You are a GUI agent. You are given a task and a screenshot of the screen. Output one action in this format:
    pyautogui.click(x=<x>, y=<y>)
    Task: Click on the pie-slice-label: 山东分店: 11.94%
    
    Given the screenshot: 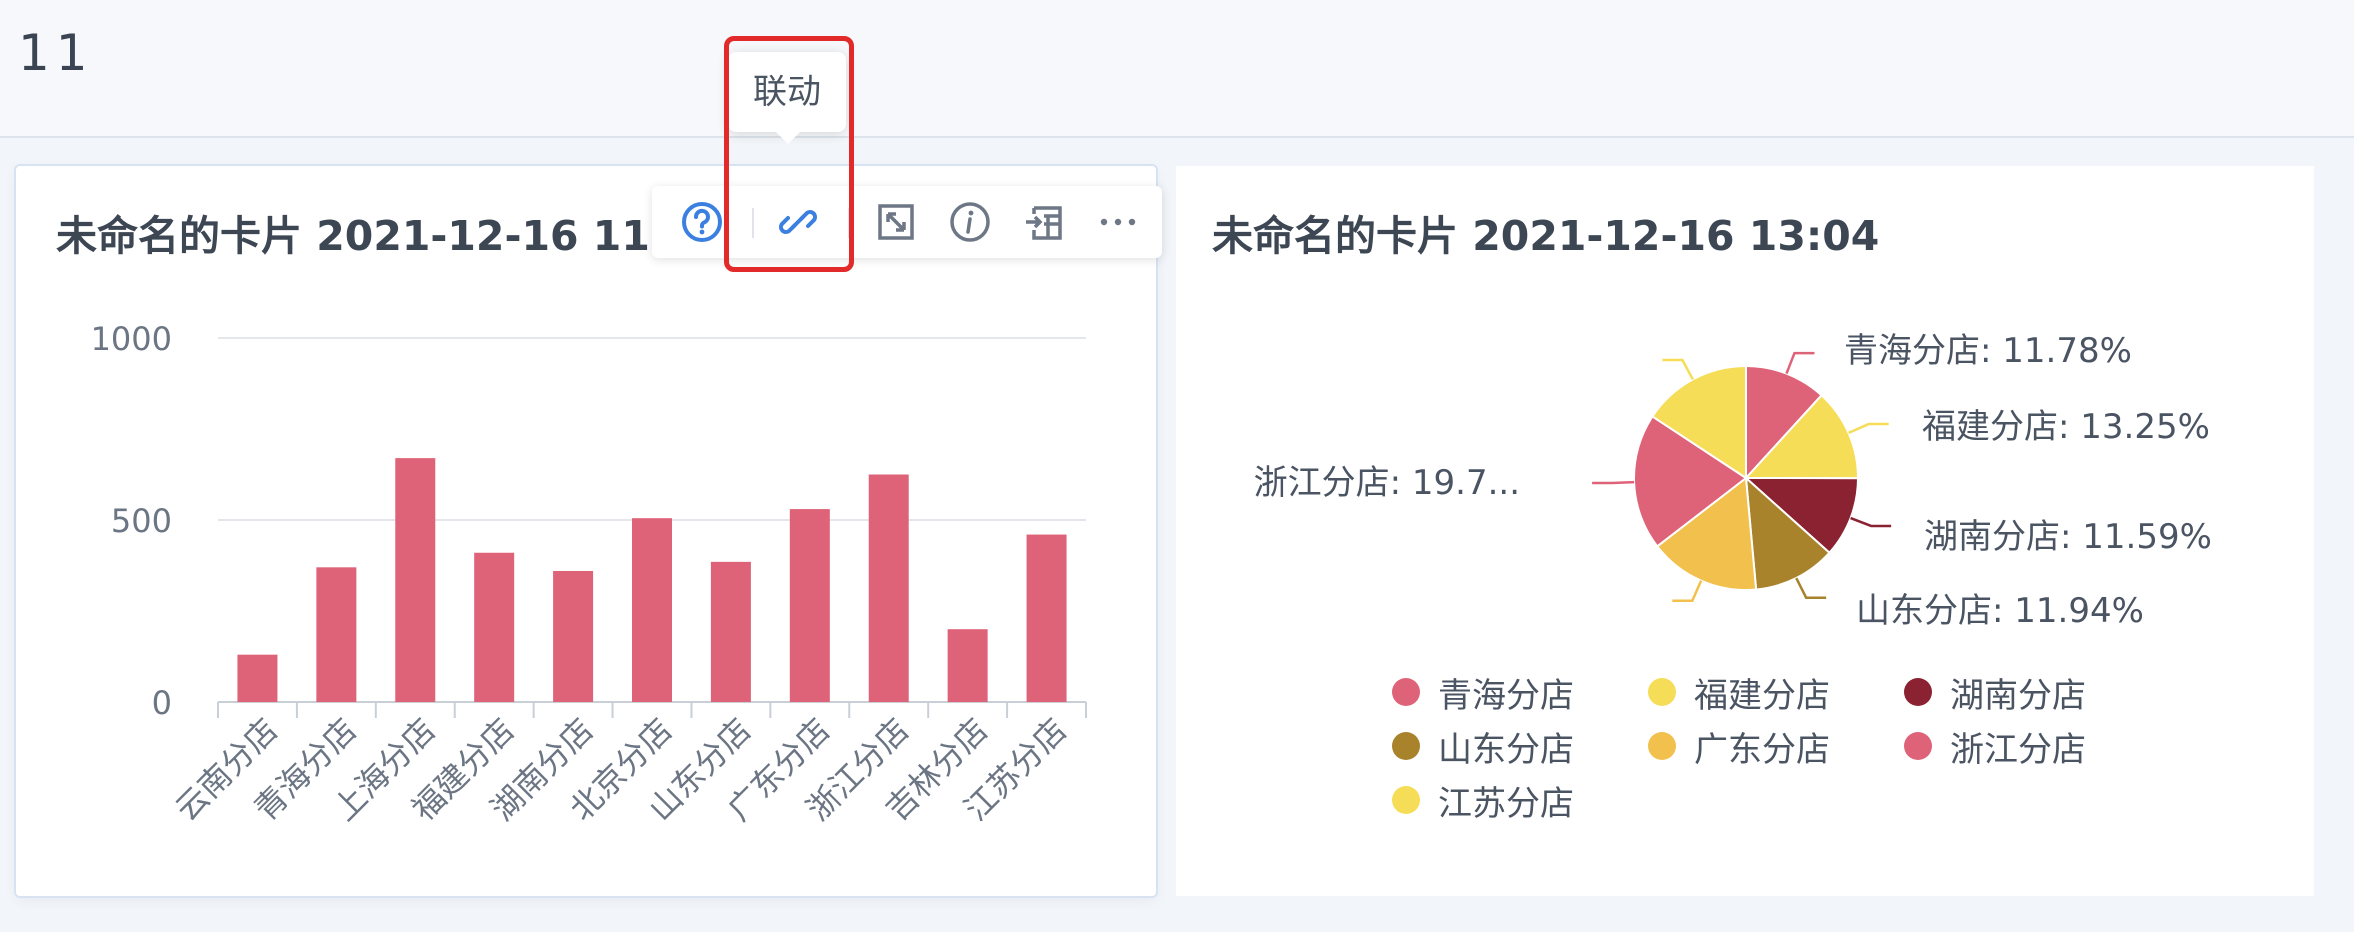 What is the action you would take?
    pyautogui.click(x=2000, y=611)
    